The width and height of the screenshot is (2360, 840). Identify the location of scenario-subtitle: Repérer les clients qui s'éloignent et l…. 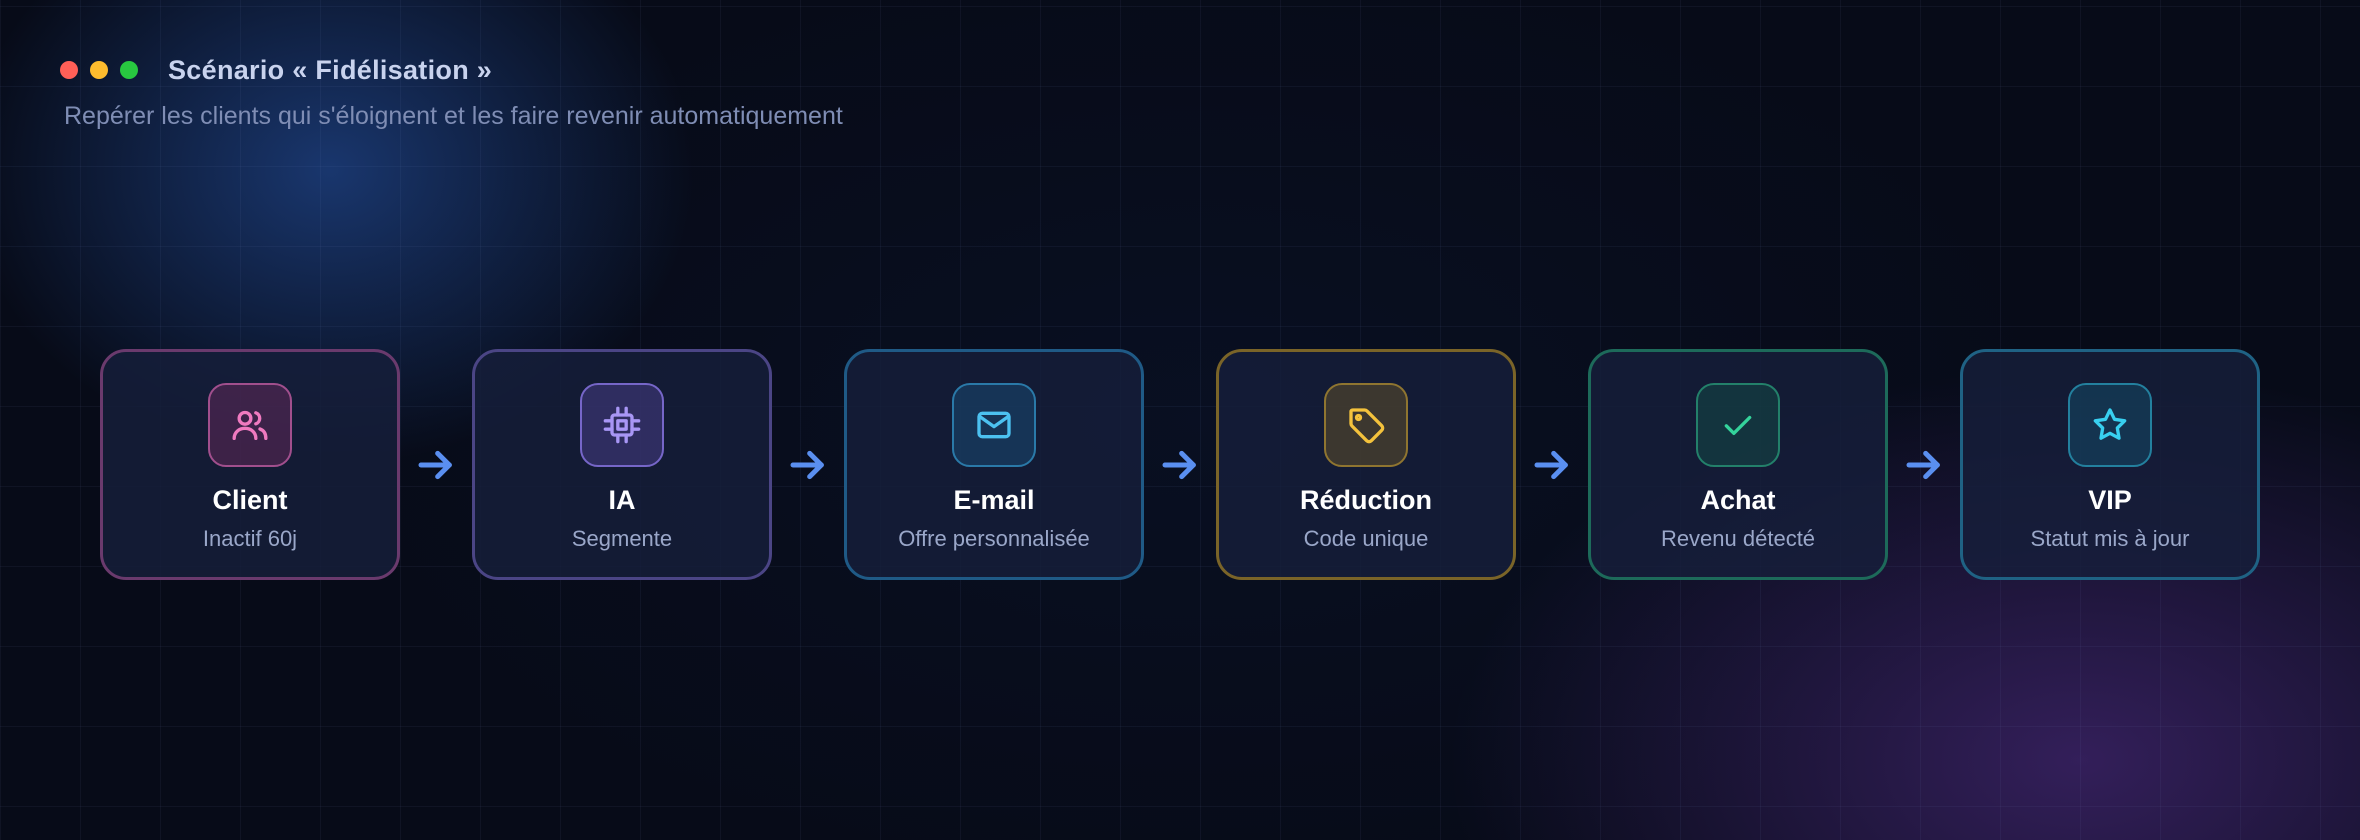
(453, 116).